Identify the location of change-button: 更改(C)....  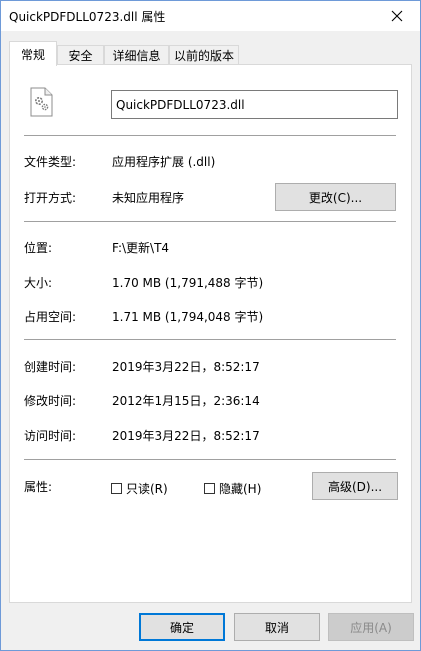
(335, 197).